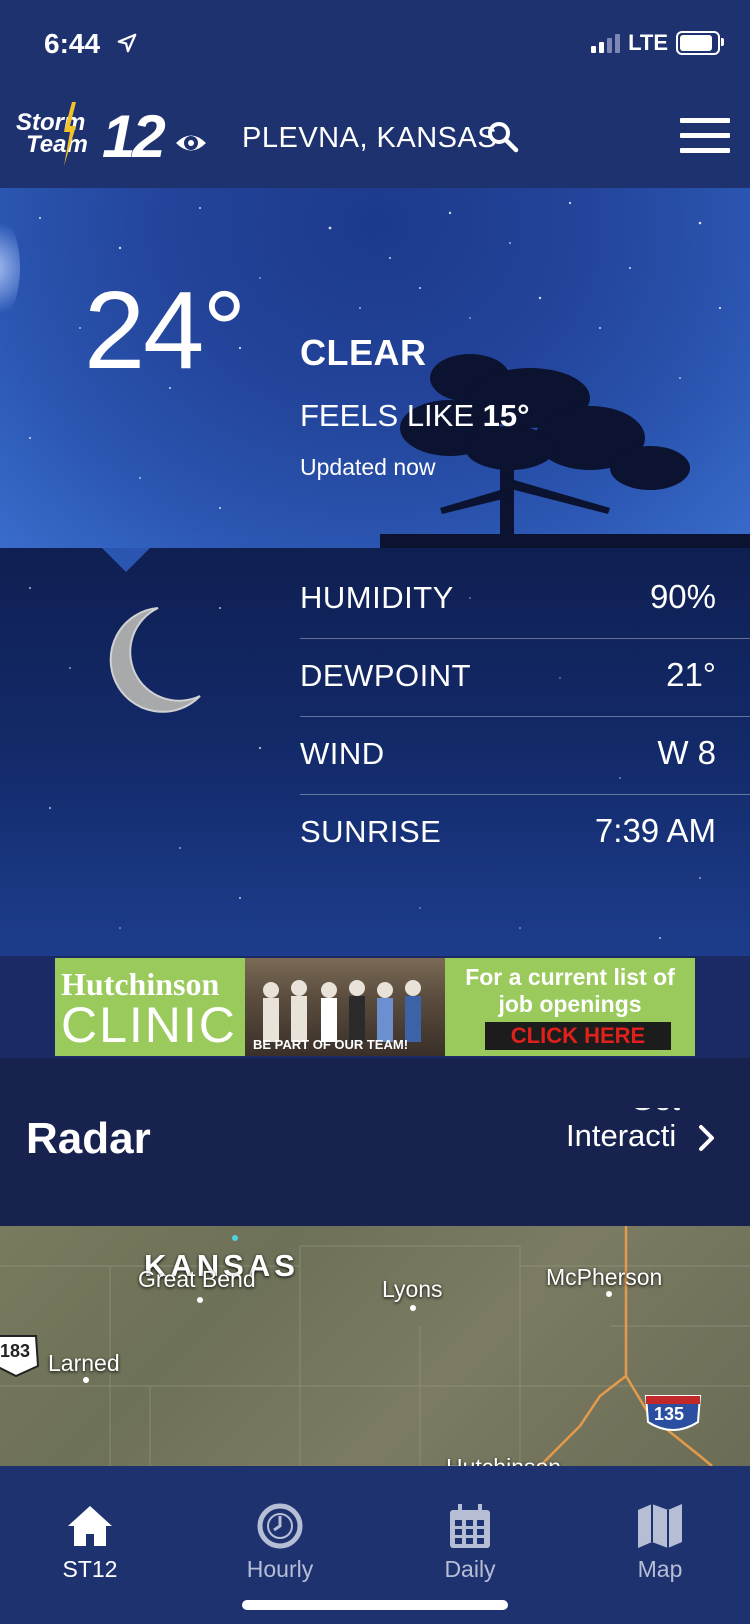  What do you see at coordinates (70, 134) in the screenshot?
I see `lightning-bolt-icon` at bounding box center [70, 134].